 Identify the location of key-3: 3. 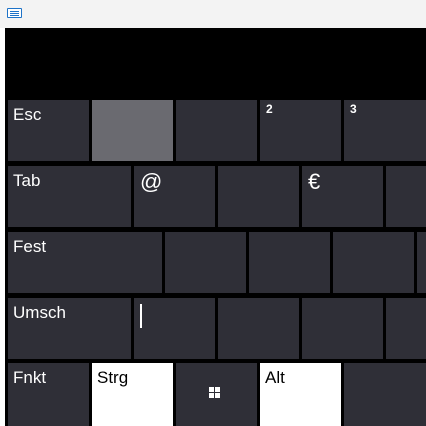
(385, 130).